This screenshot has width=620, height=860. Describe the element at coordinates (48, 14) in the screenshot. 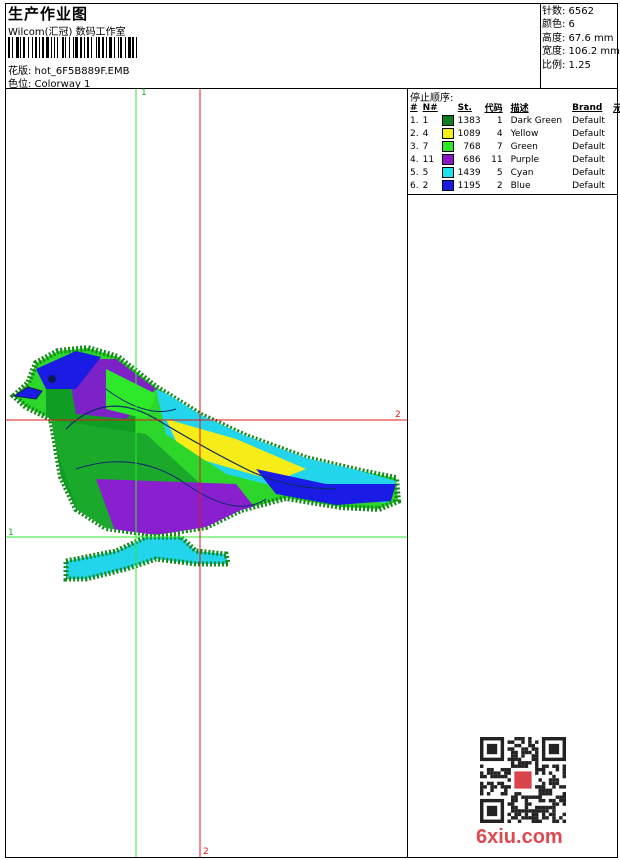

I see `sheet-title: 生产作业图` at that location.